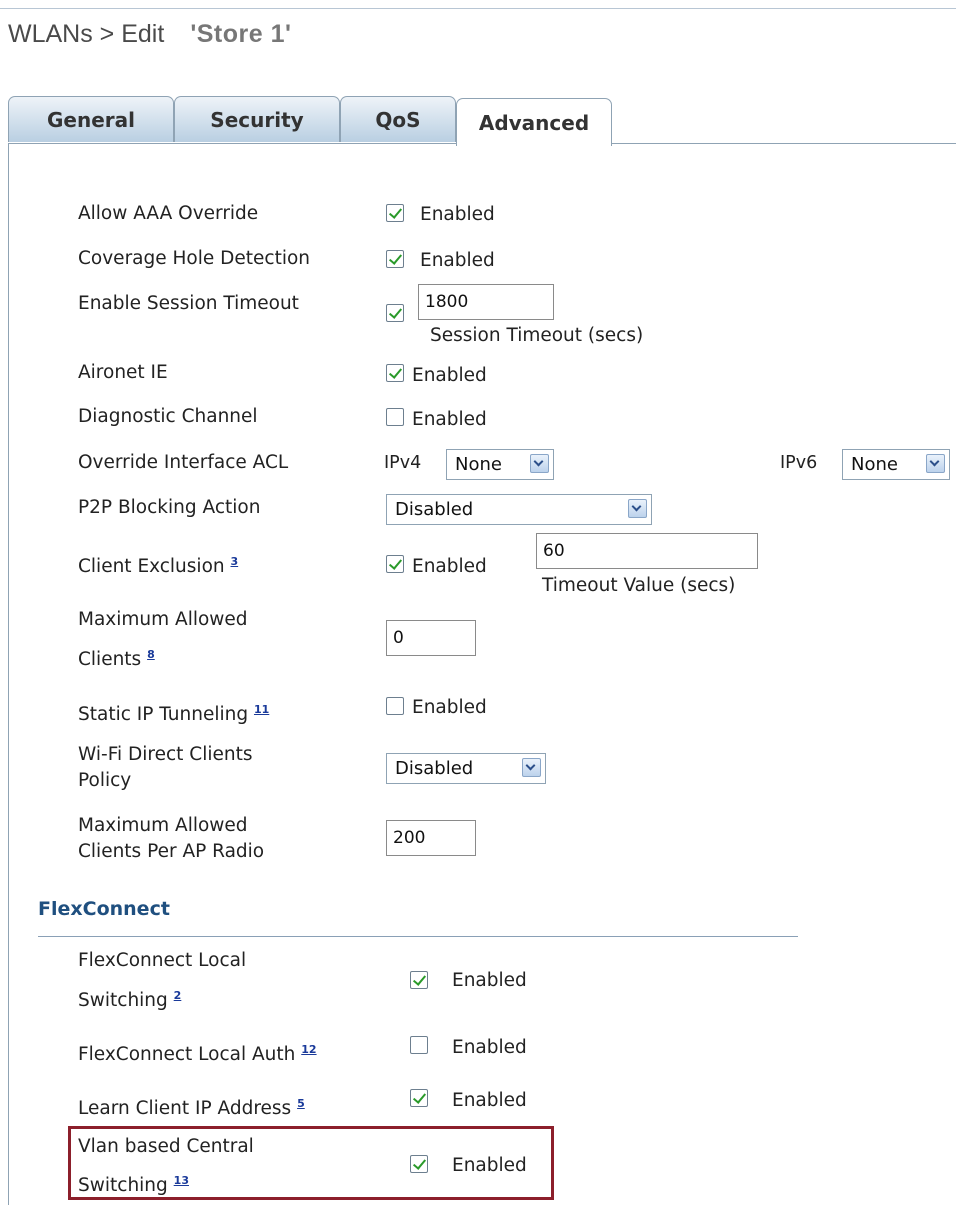 The height and width of the screenshot is (1205, 956). I want to click on client-exclusion-label: Client Exclusion 3, so click(158, 564).